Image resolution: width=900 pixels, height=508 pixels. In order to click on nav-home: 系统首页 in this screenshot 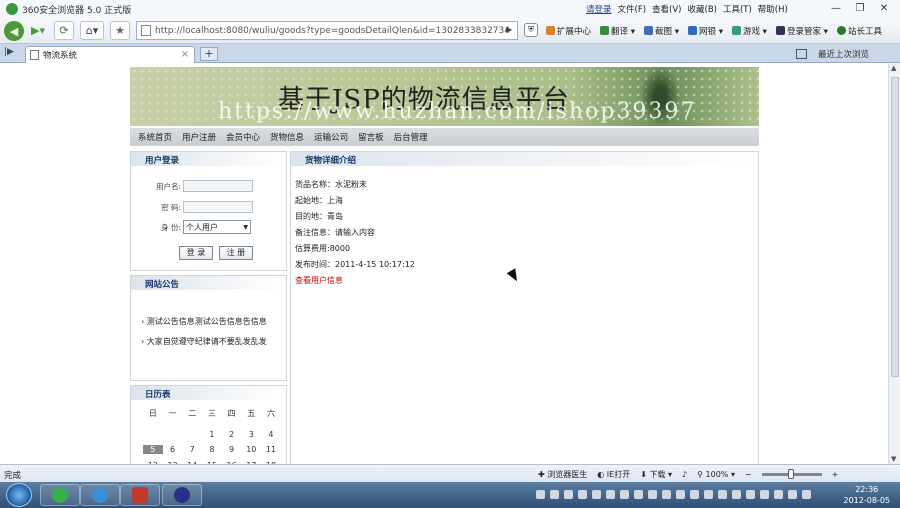, I will do `click(155, 137)`.